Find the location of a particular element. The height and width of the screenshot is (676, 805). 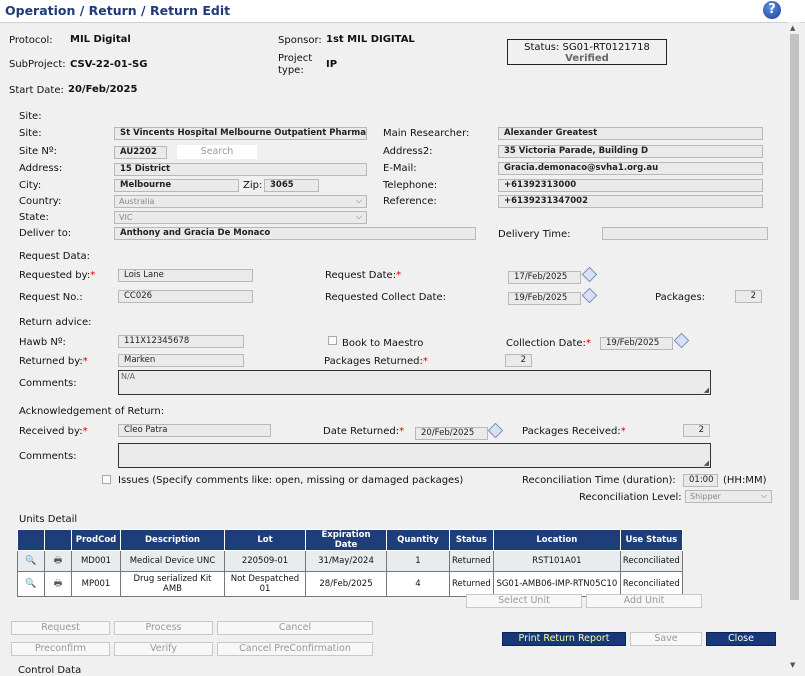

preconfirm-button: Preconfirm is located at coordinates (60, 649).